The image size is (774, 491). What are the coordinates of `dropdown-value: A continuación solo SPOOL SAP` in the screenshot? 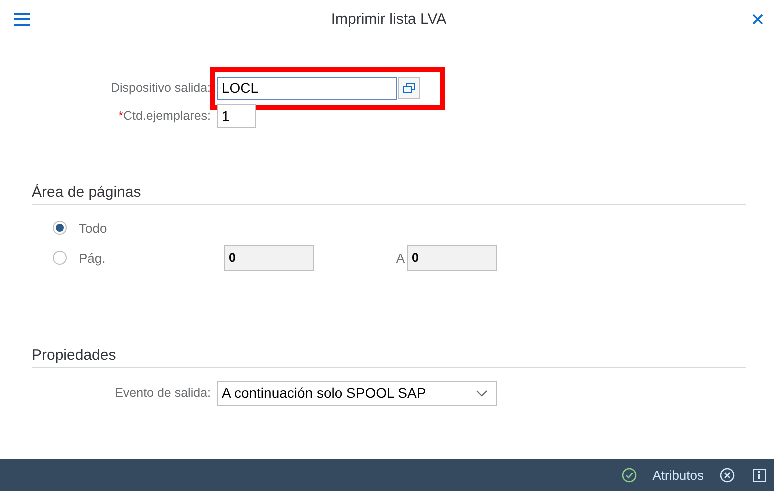 It's located at (324, 393).